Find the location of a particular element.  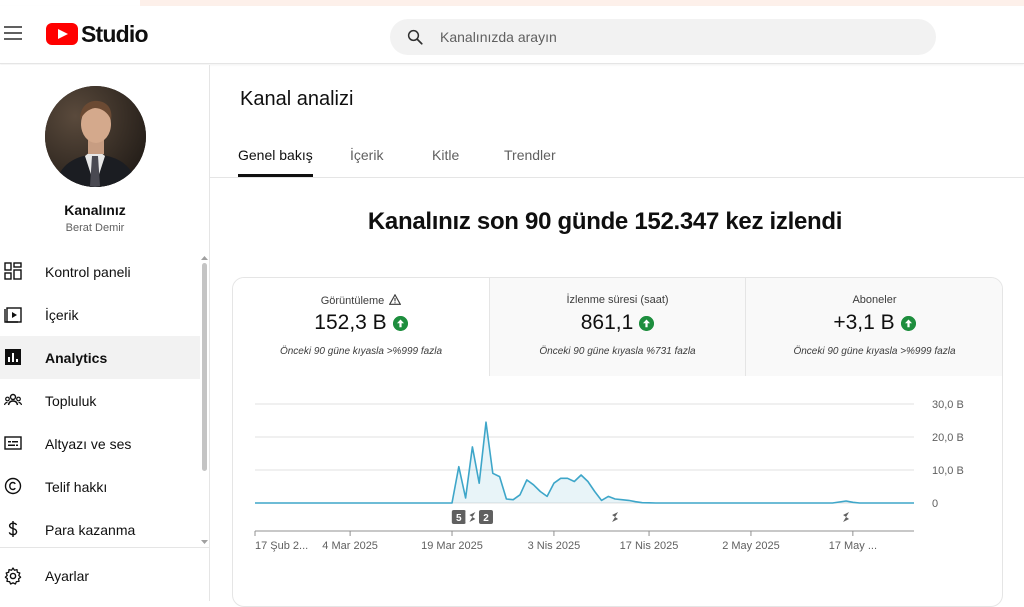

channel-owner: Berat Demir is located at coordinates (95, 228).